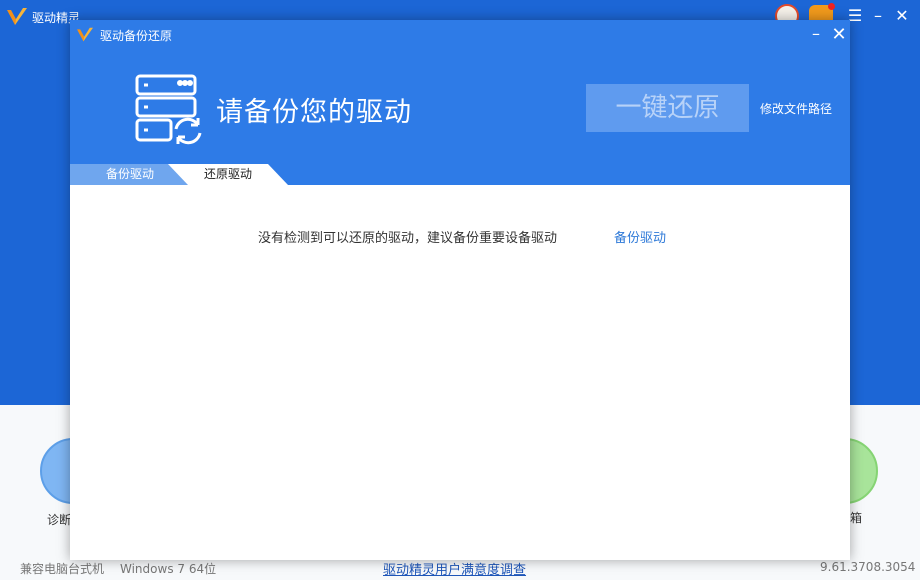 This screenshot has width=920, height=580. Describe the element at coordinates (168, 569) in the screenshot. I see `os-label: Windows 7 64位` at that location.